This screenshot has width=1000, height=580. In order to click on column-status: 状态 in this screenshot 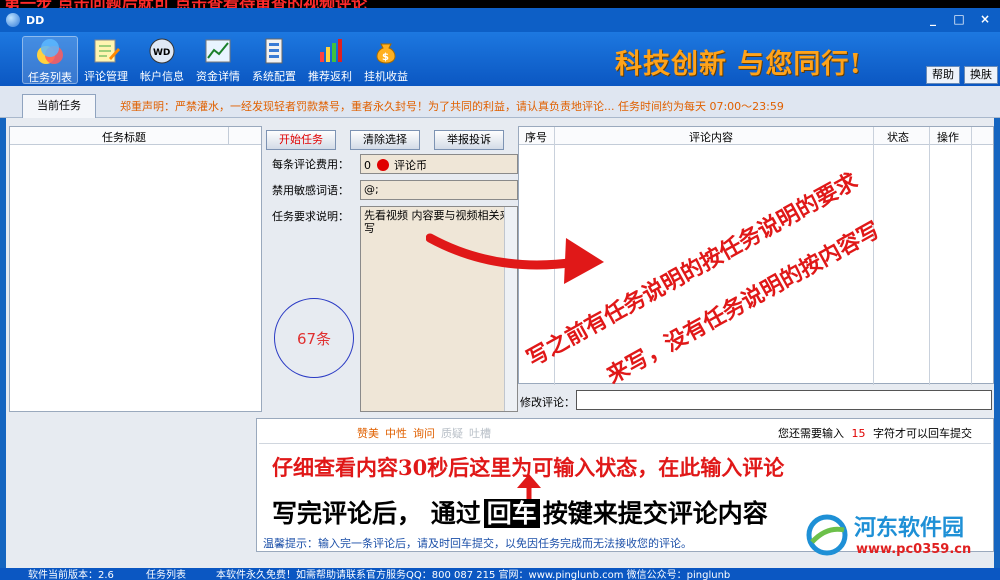, I will do `click(898, 137)`.